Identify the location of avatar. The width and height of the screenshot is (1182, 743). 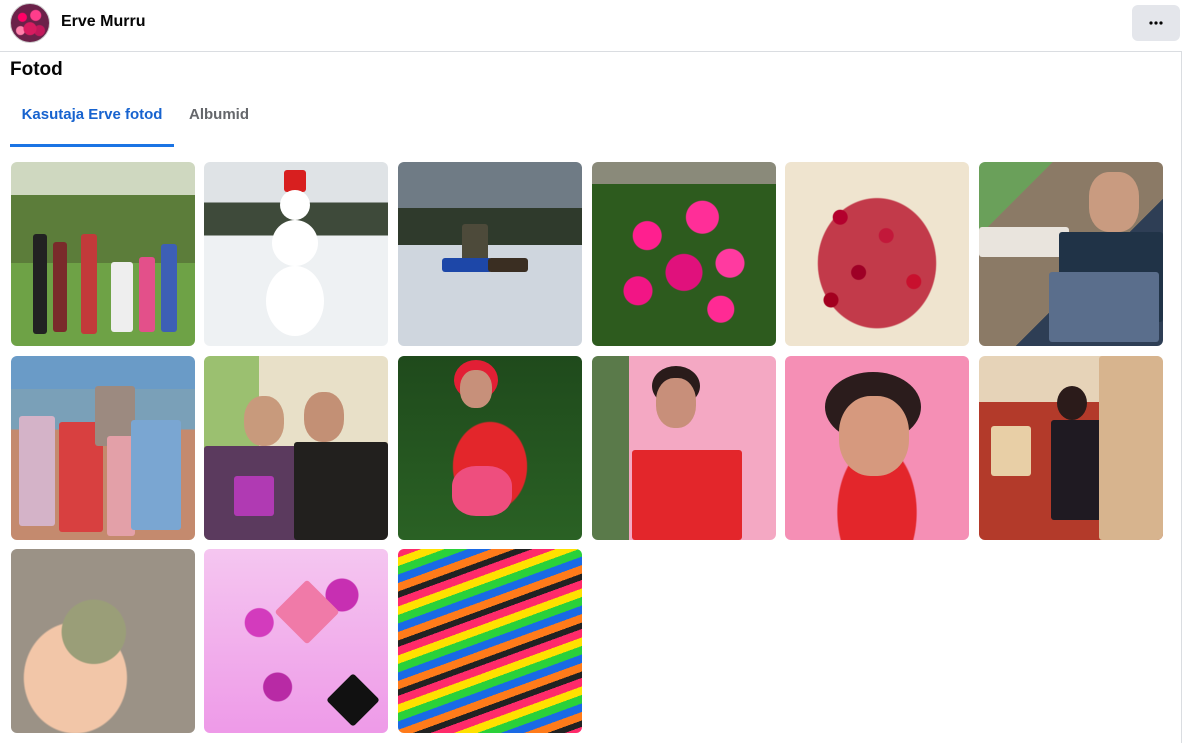
(30, 23).